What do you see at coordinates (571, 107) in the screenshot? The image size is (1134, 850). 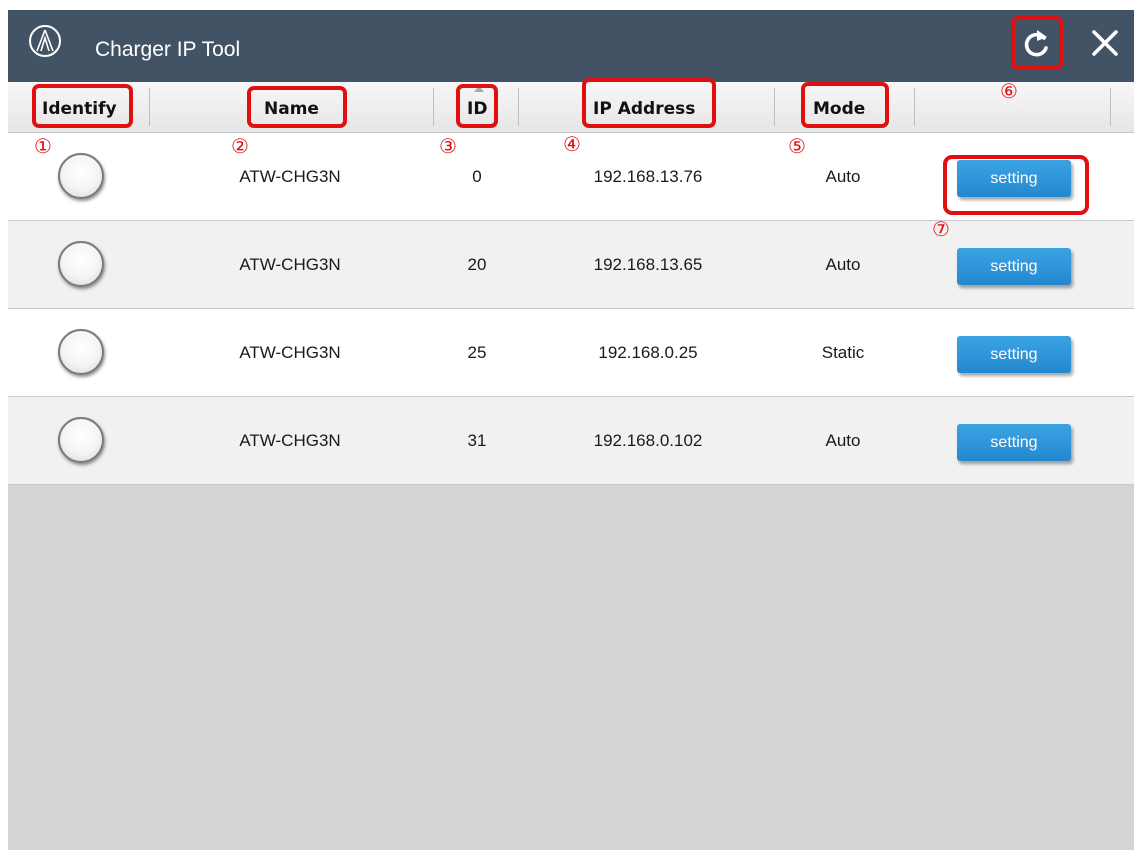 I see `table-header: Identify Name ID IP Address Mode` at bounding box center [571, 107].